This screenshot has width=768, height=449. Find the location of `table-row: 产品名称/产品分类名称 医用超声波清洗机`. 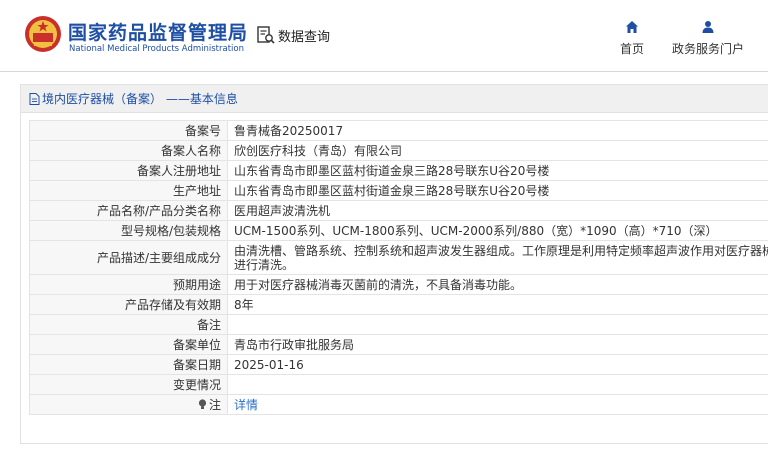

table-row: 产品名称/产品分类名称 医用超声波清洗机 is located at coordinates (398, 210).